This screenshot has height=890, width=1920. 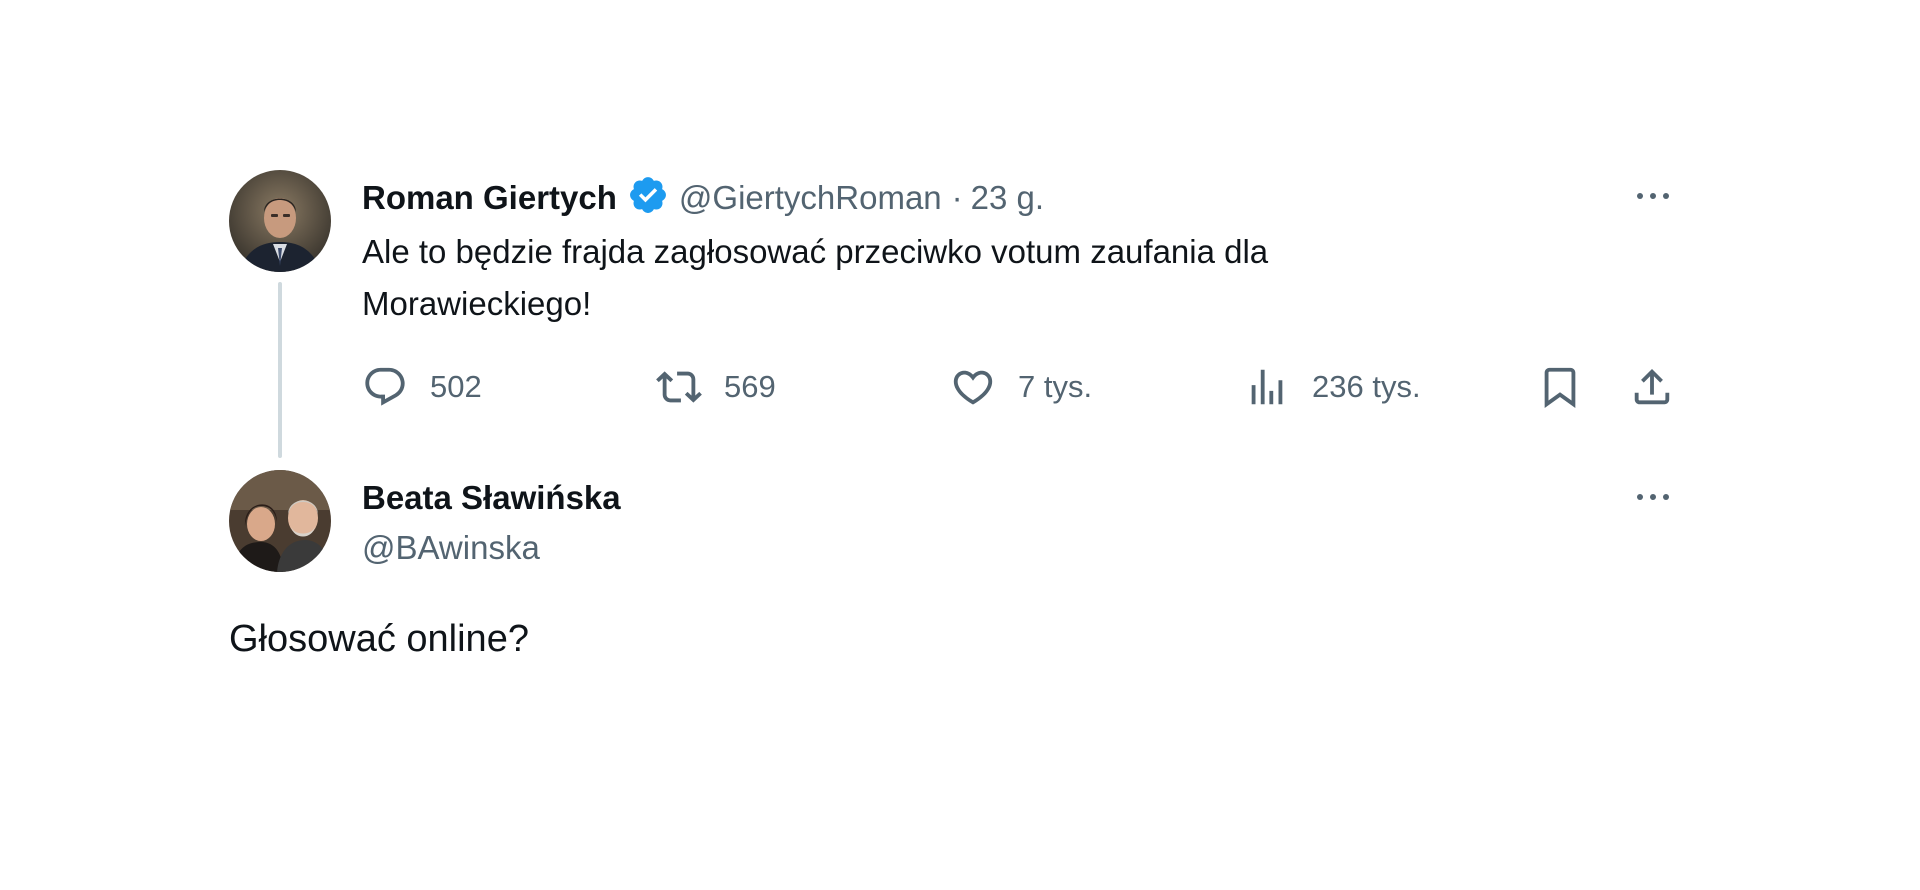 I want to click on reply-author-name: Beata Sławińska, so click(x=491, y=498).